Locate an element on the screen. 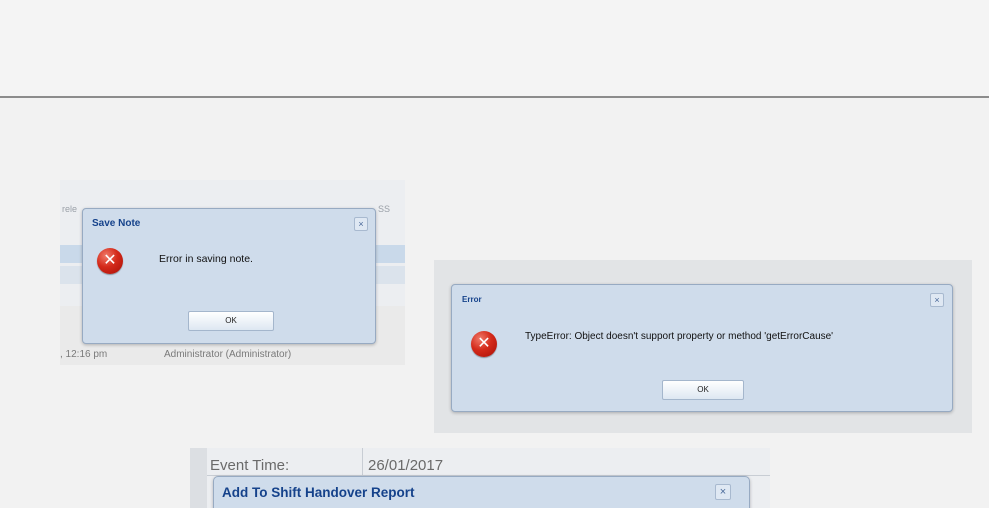  column-separator is located at coordinates (362, 461).